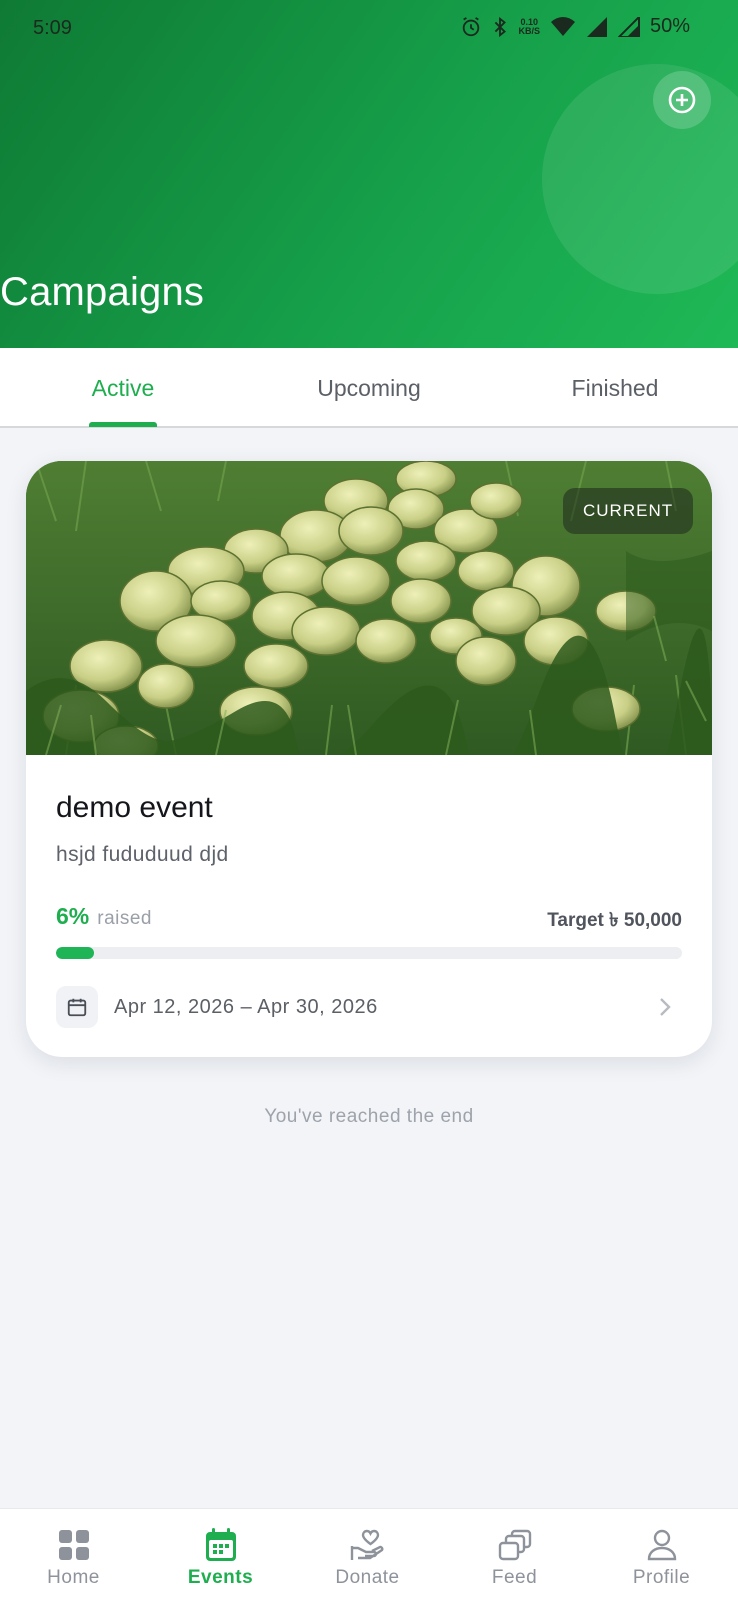 The image size is (738, 1600). I want to click on status-time: 5:09, so click(52, 28).